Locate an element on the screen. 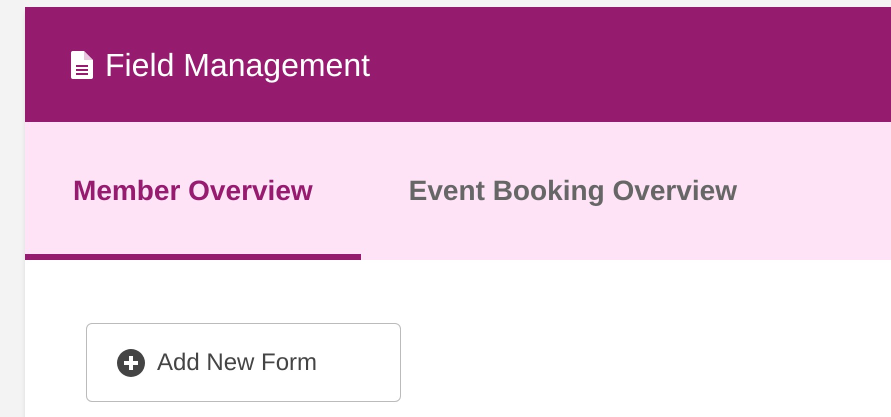 The height and width of the screenshot is (417, 891). add-form-button: Add New Form is located at coordinates (243, 362).